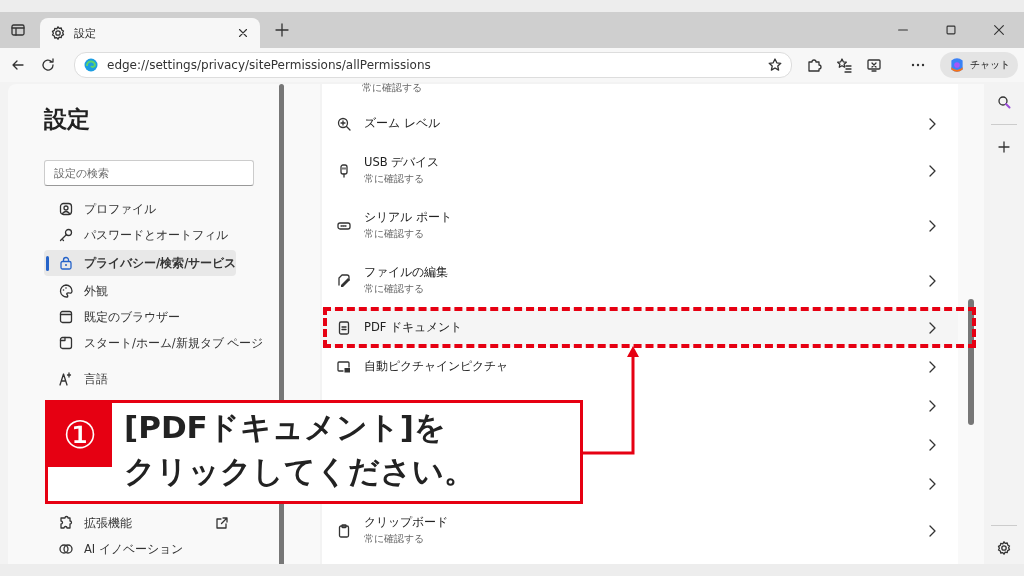 This screenshot has height=576, width=1024. I want to click on settings-icon, so click(1004, 548).